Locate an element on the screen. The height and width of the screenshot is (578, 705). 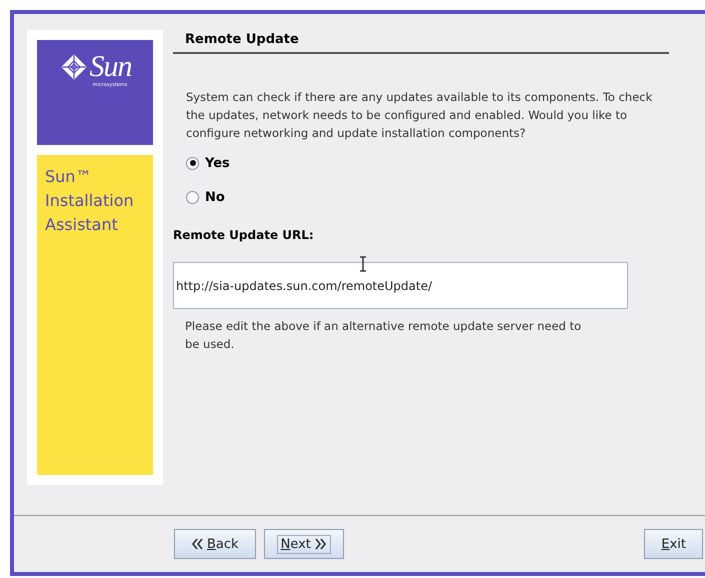
text-cursor-icon is located at coordinates (363, 264).